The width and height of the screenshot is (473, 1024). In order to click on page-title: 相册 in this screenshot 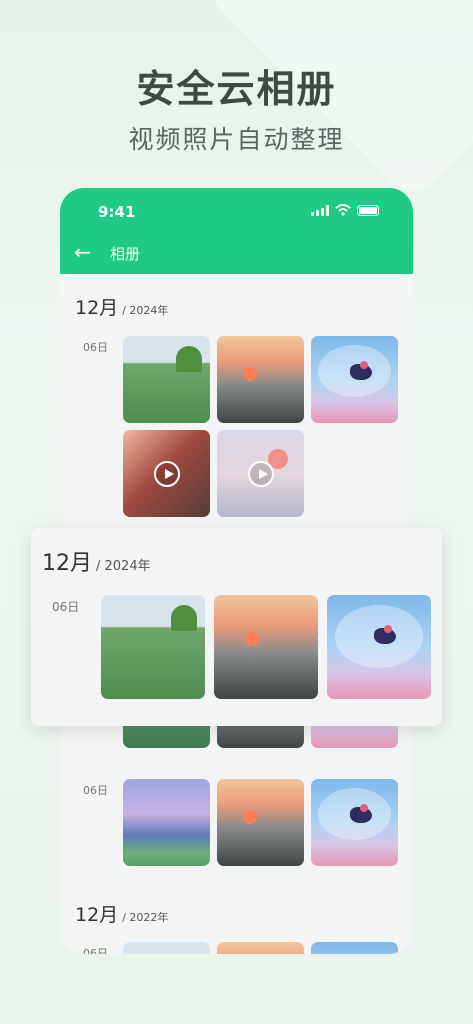, I will do `click(125, 254)`.